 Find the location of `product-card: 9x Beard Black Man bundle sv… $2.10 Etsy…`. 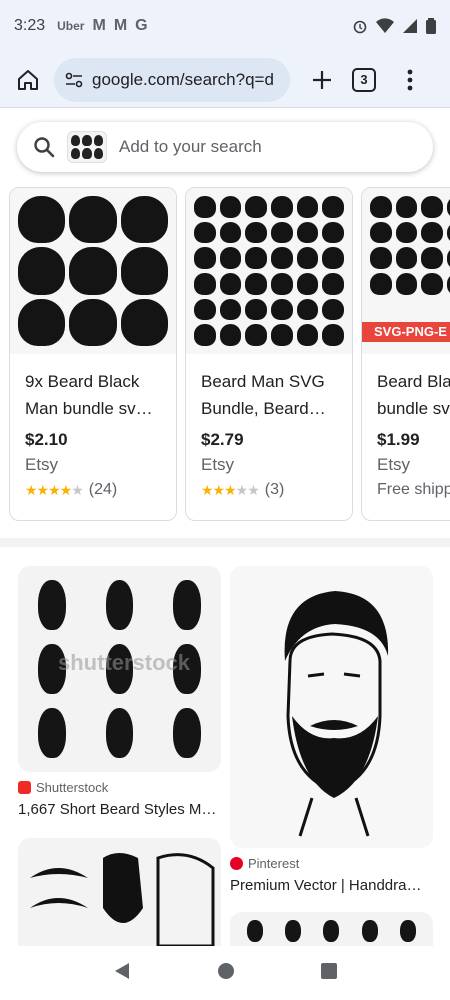

product-card: 9x Beard Black Man bundle sv… $2.10 Etsy… is located at coordinates (93, 354).